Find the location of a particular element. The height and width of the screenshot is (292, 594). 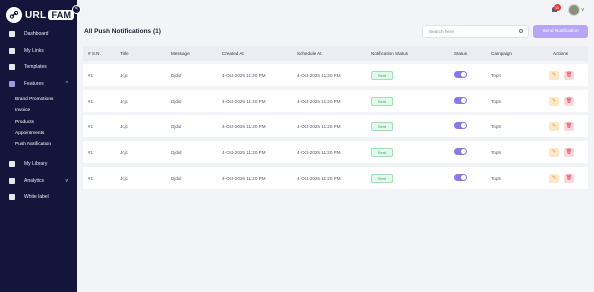

sidebar-item-my-links: My Links is located at coordinates (38, 51).